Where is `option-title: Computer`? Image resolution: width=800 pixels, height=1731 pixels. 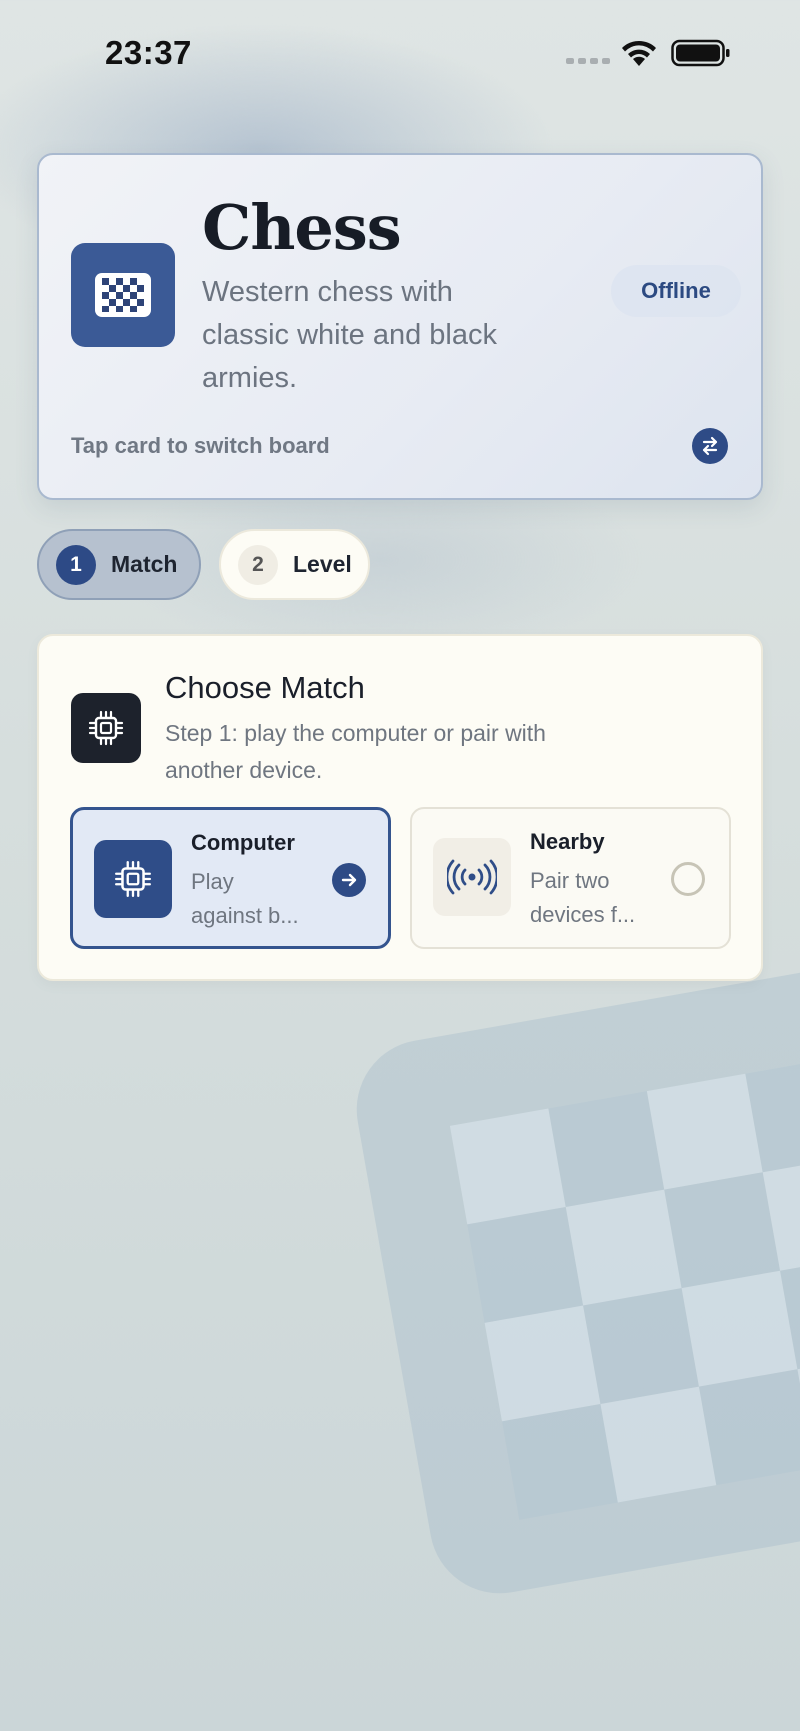 option-title: Computer is located at coordinates (243, 842).